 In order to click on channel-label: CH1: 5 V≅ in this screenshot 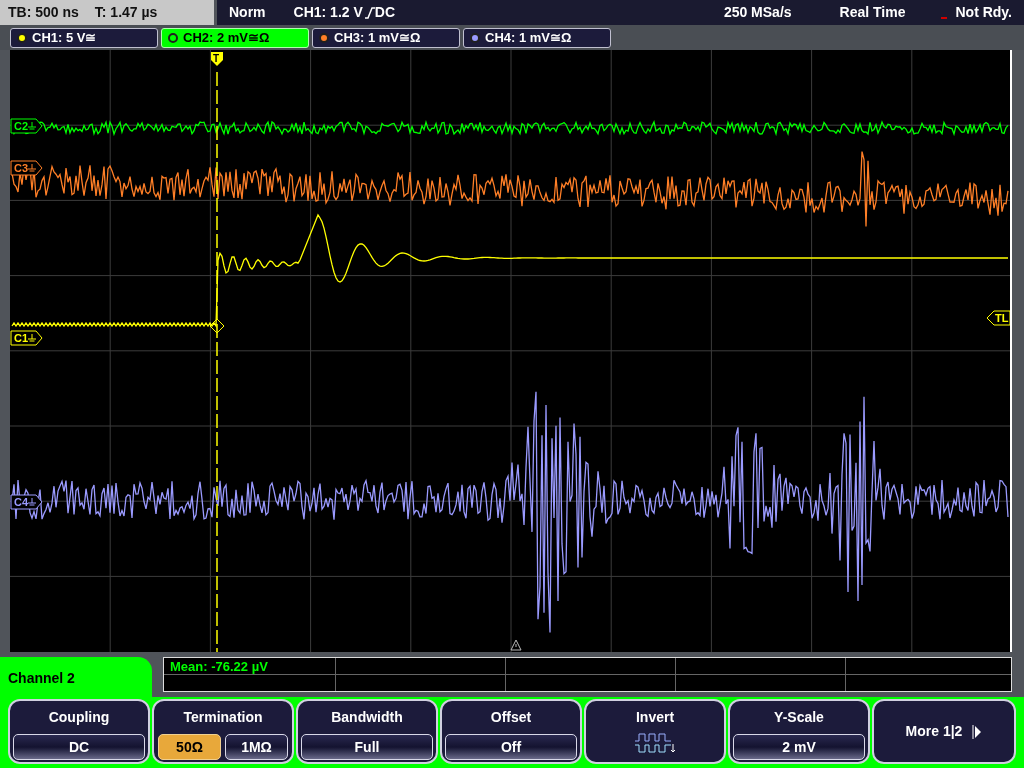, I will do `click(64, 37)`.